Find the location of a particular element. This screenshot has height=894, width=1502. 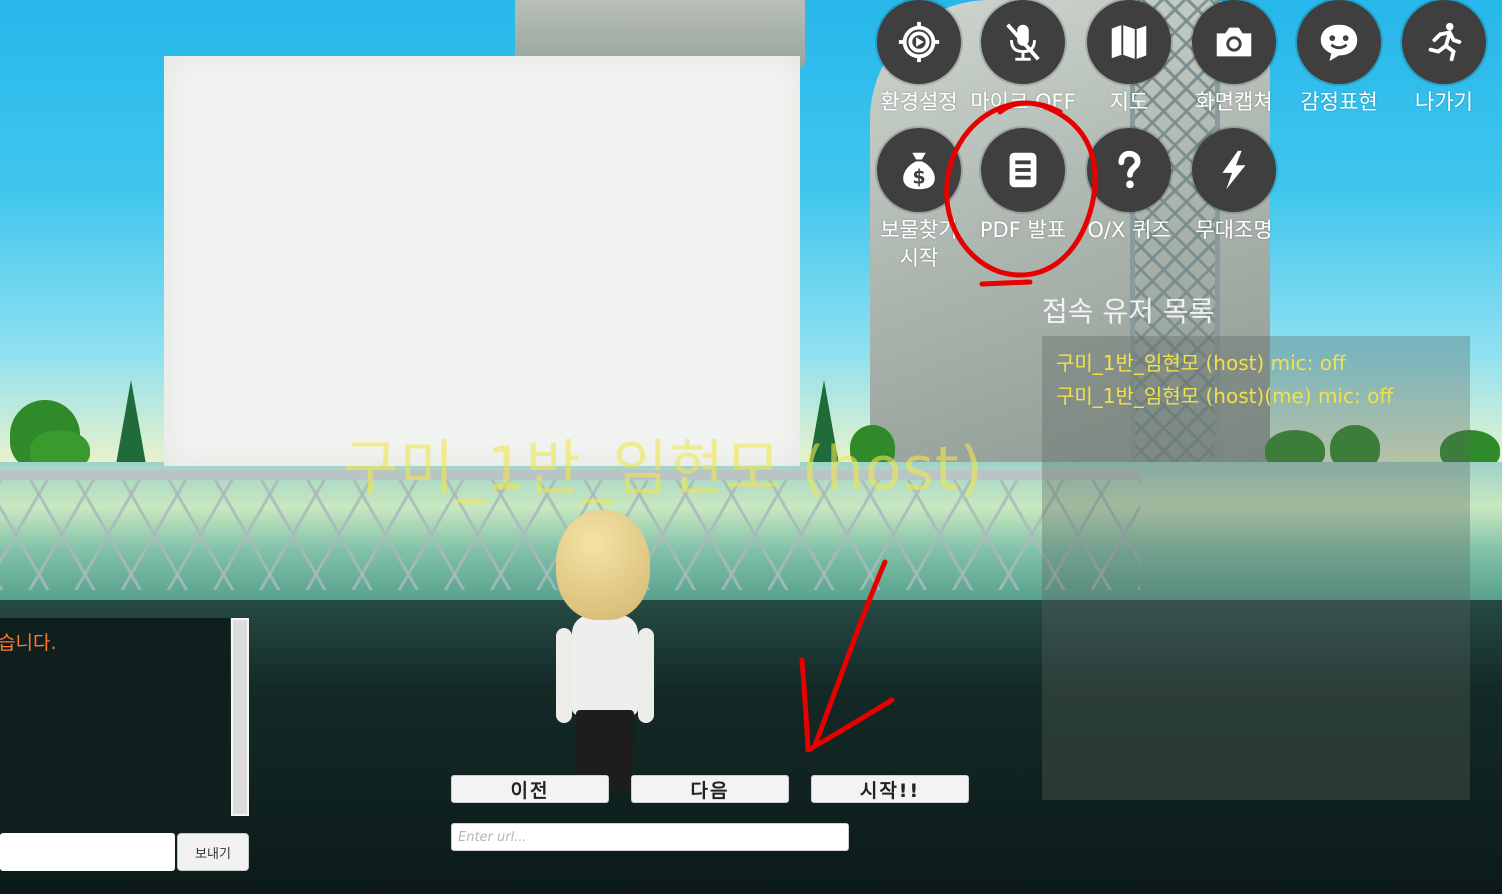

menu-label: 무대조명 is located at coordinates (1234, 230).